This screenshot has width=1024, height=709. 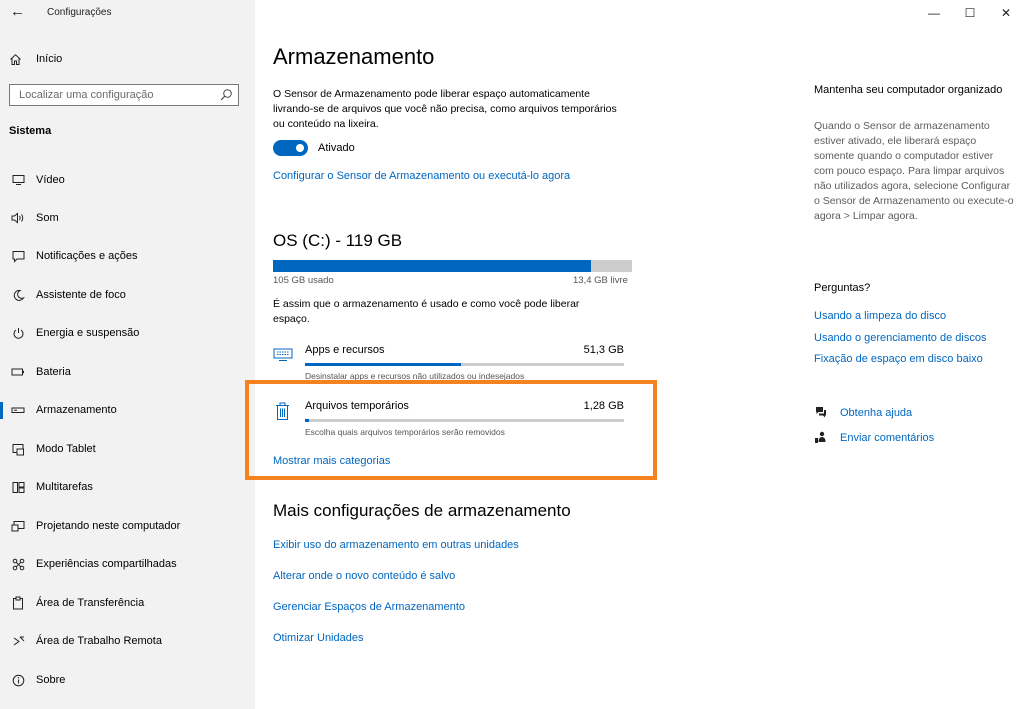 I want to click on sidebar-item-label: Assistente de foco, so click(x=81, y=295).